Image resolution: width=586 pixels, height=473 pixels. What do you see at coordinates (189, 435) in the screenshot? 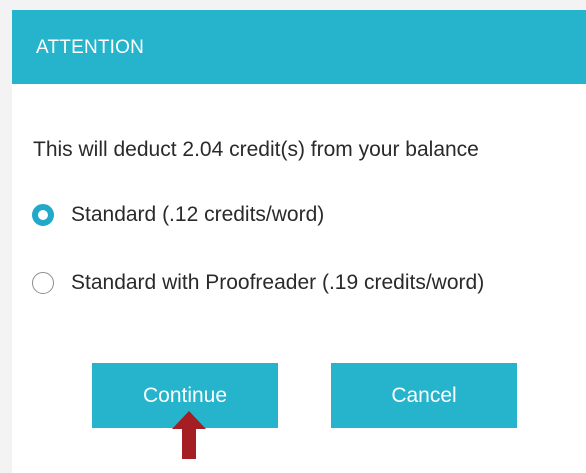
I see `up-arrow-icon` at bounding box center [189, 435].